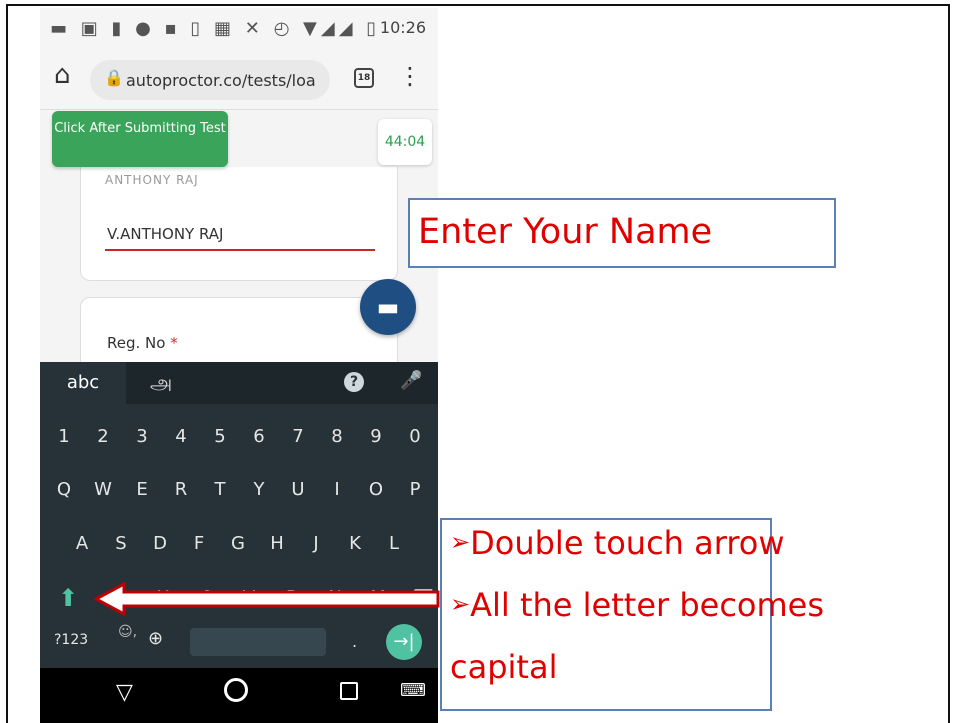 The width and height of the screenshot is (956, 723). Describe the element at coordinates (239, 224) in the screenshot. I see `name-card: ANTHONY RAJ V.ANTHONY RAJ` at that location.